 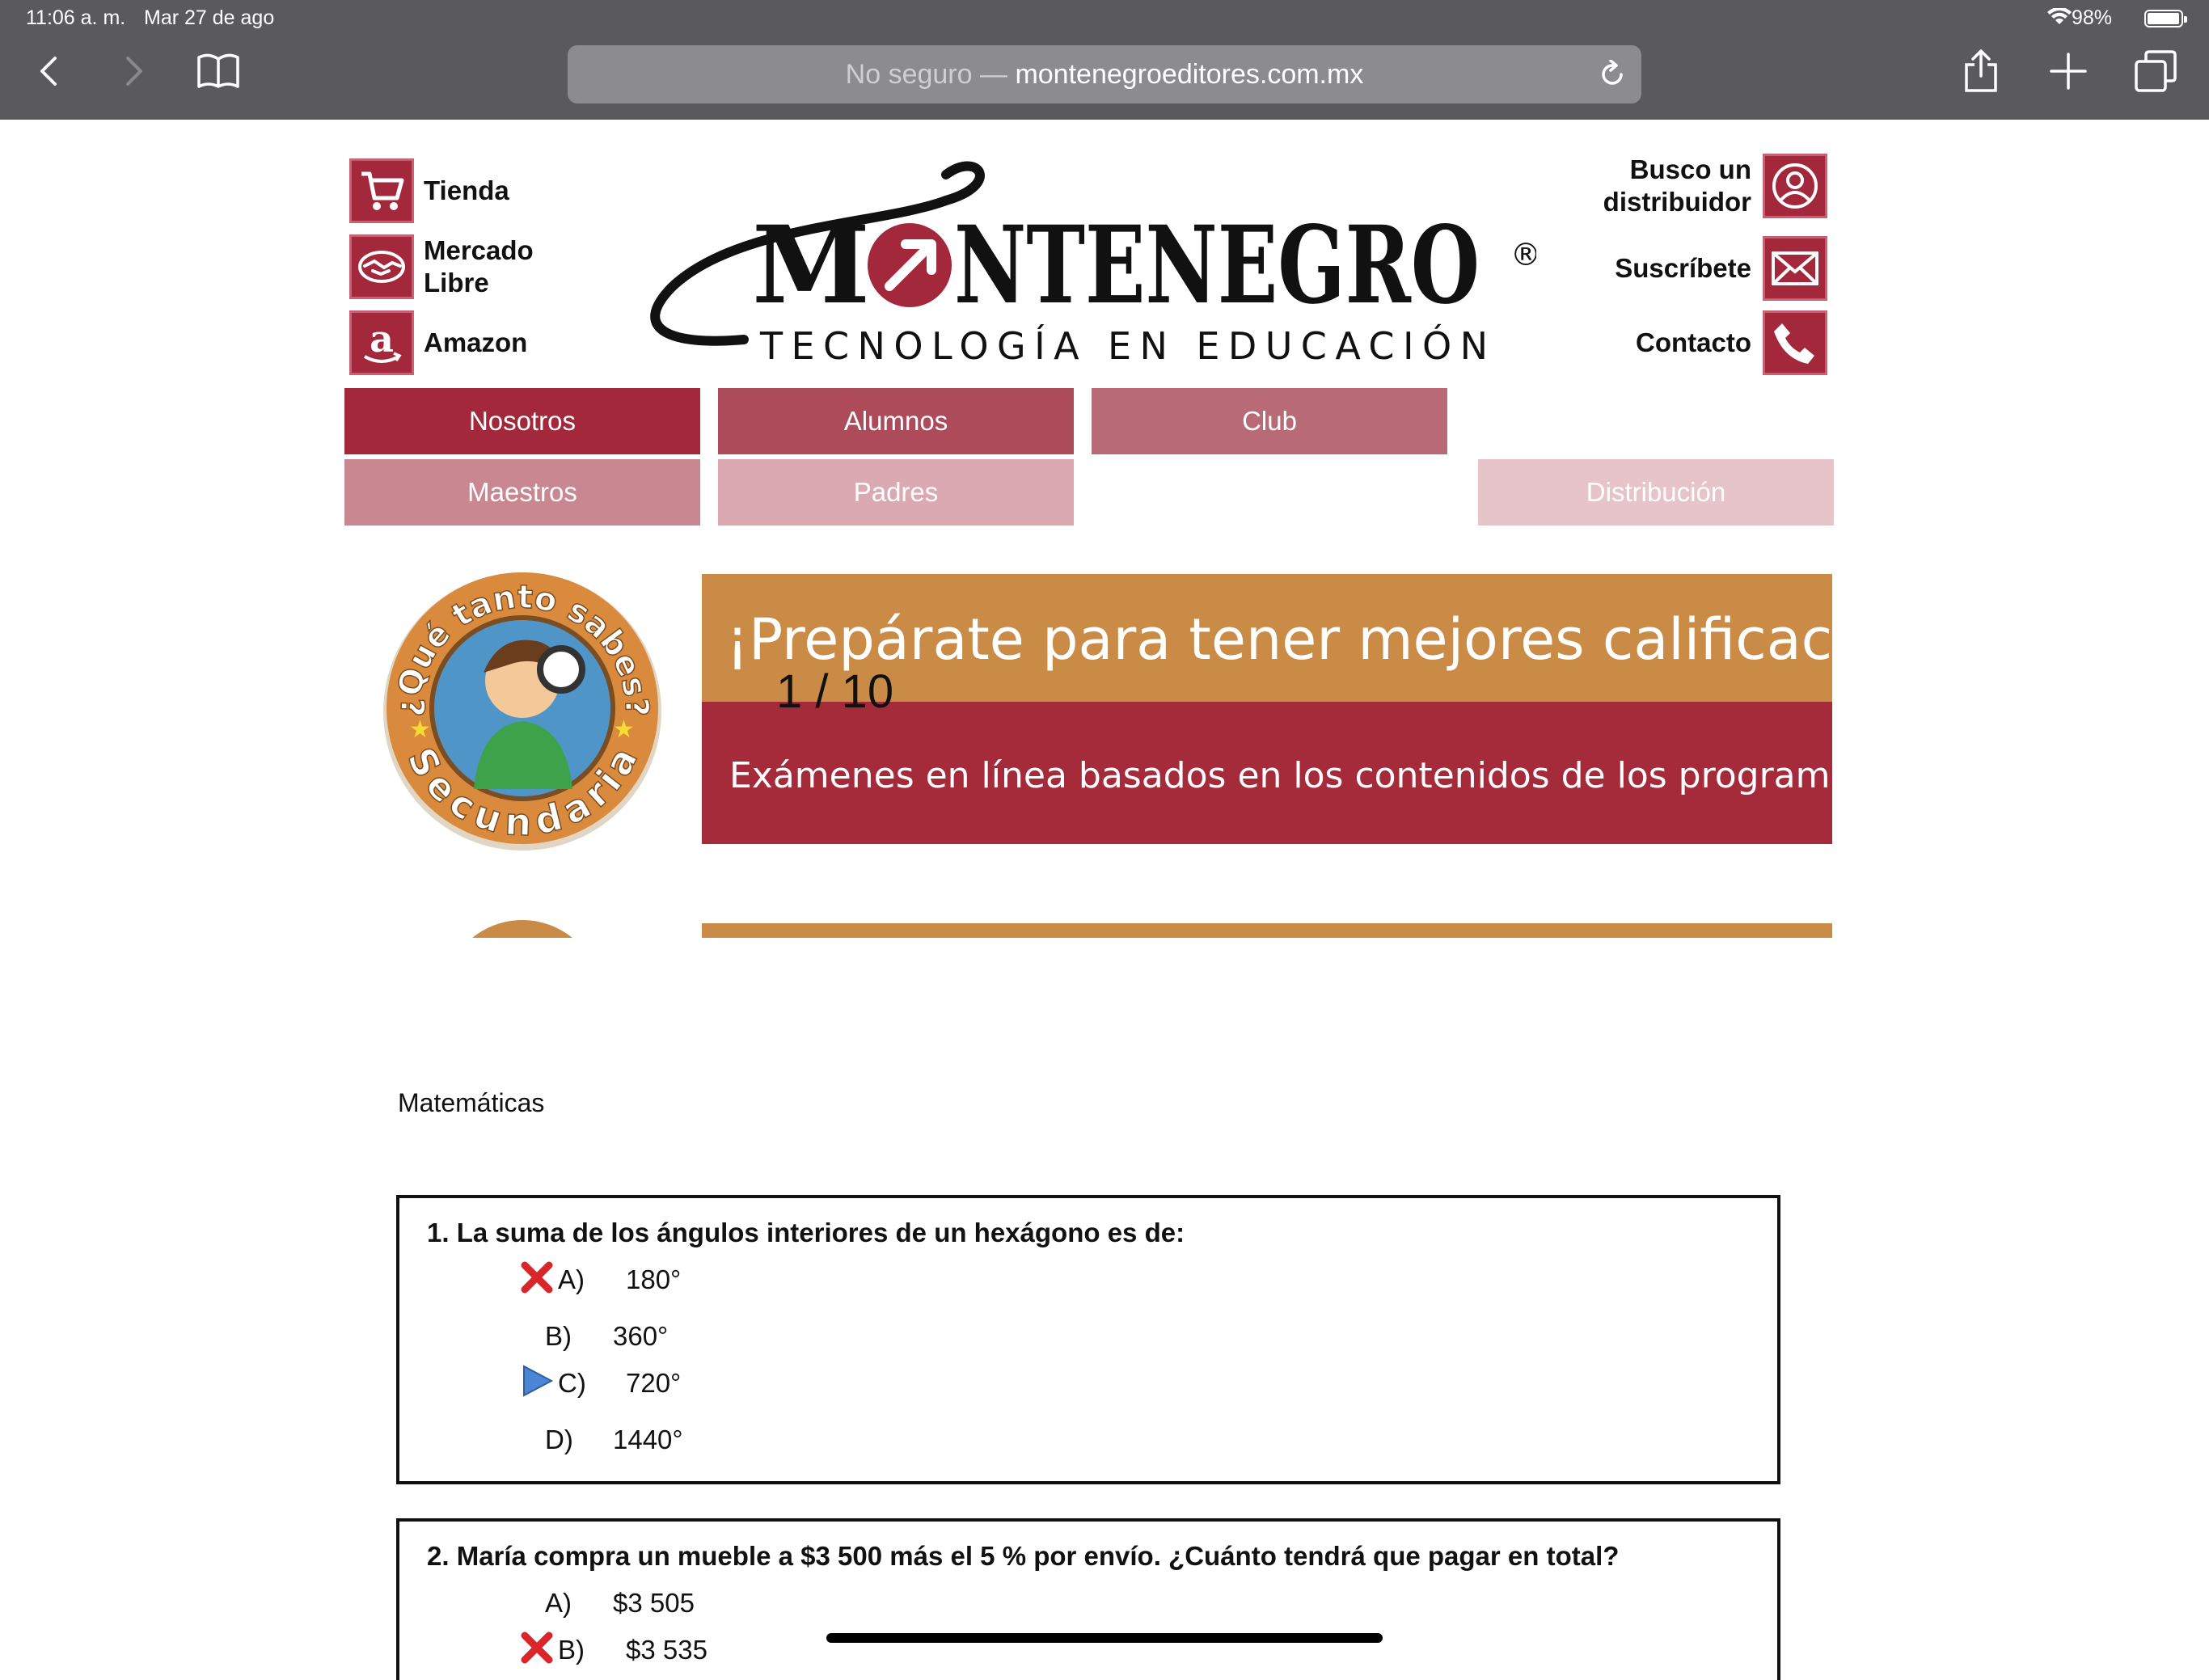 I want to click on plus-icon, so click(x=2068, y=71).